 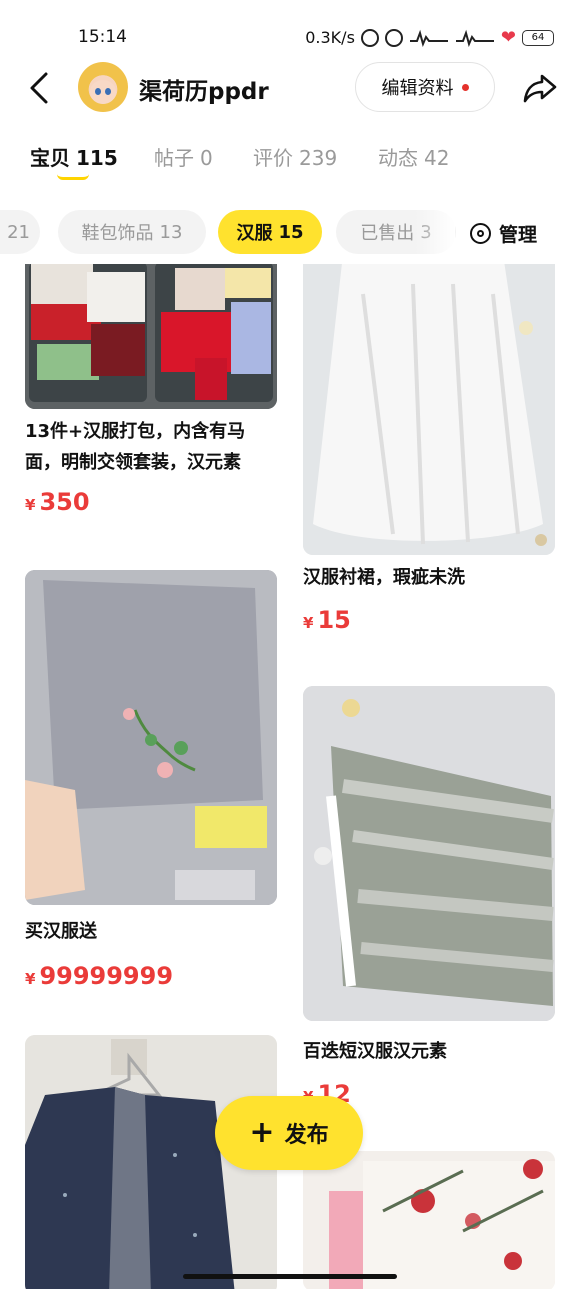 I want to click on chip-hanfu-count: 15, so click(x=291, y=232).